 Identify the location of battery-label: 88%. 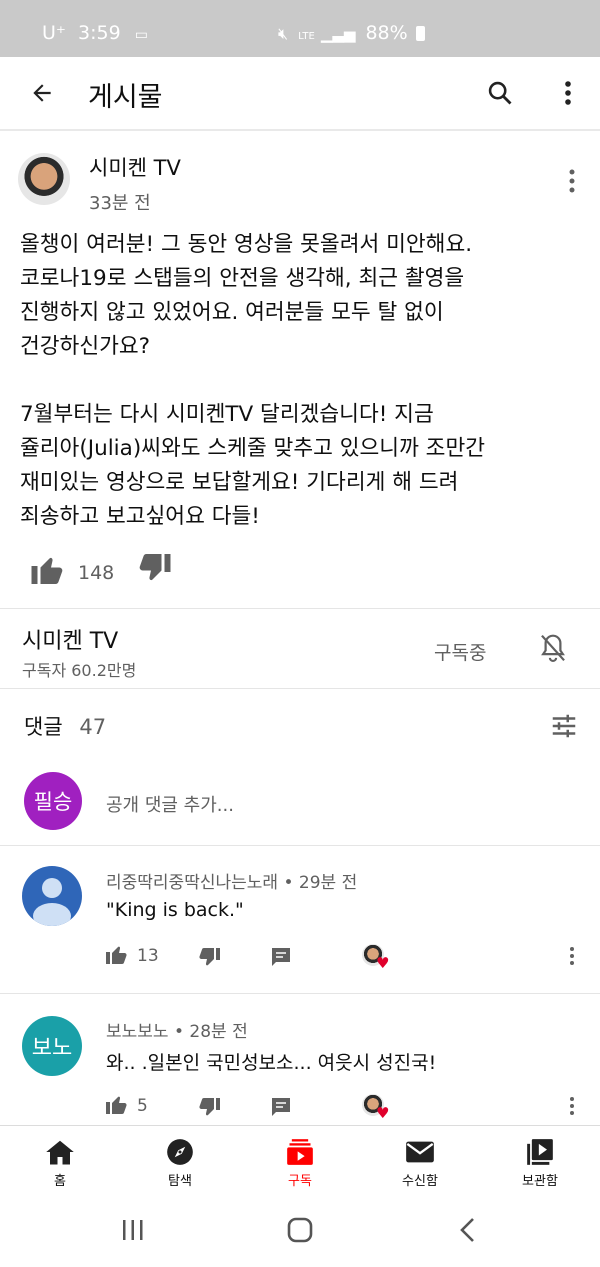
(386, 33).